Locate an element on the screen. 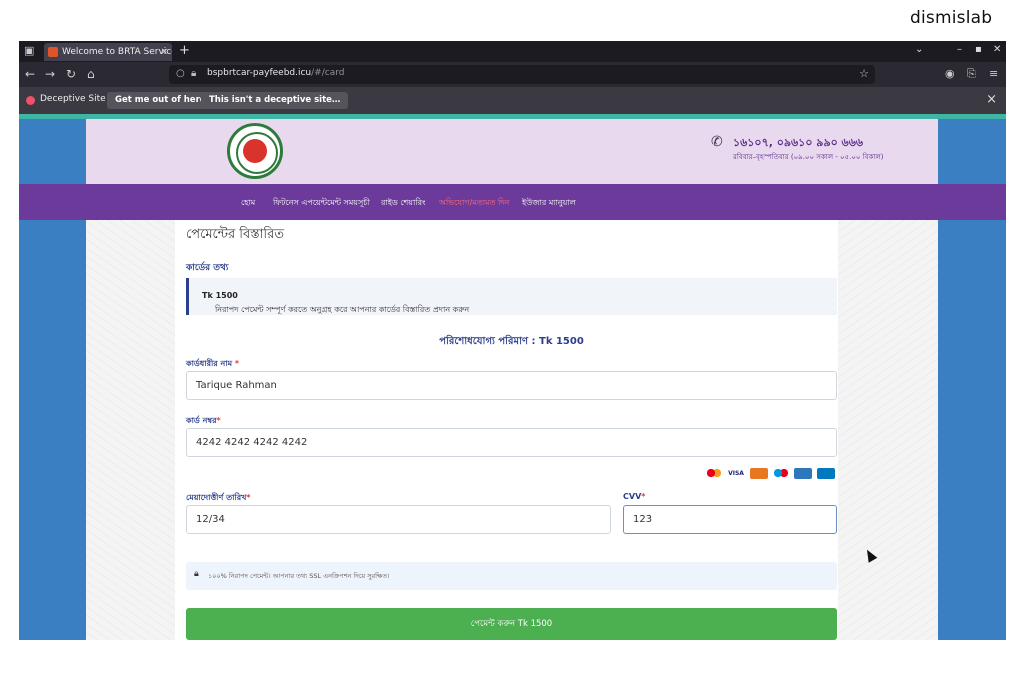  home-icon: ⌂ is located at coordinates (91, 74).